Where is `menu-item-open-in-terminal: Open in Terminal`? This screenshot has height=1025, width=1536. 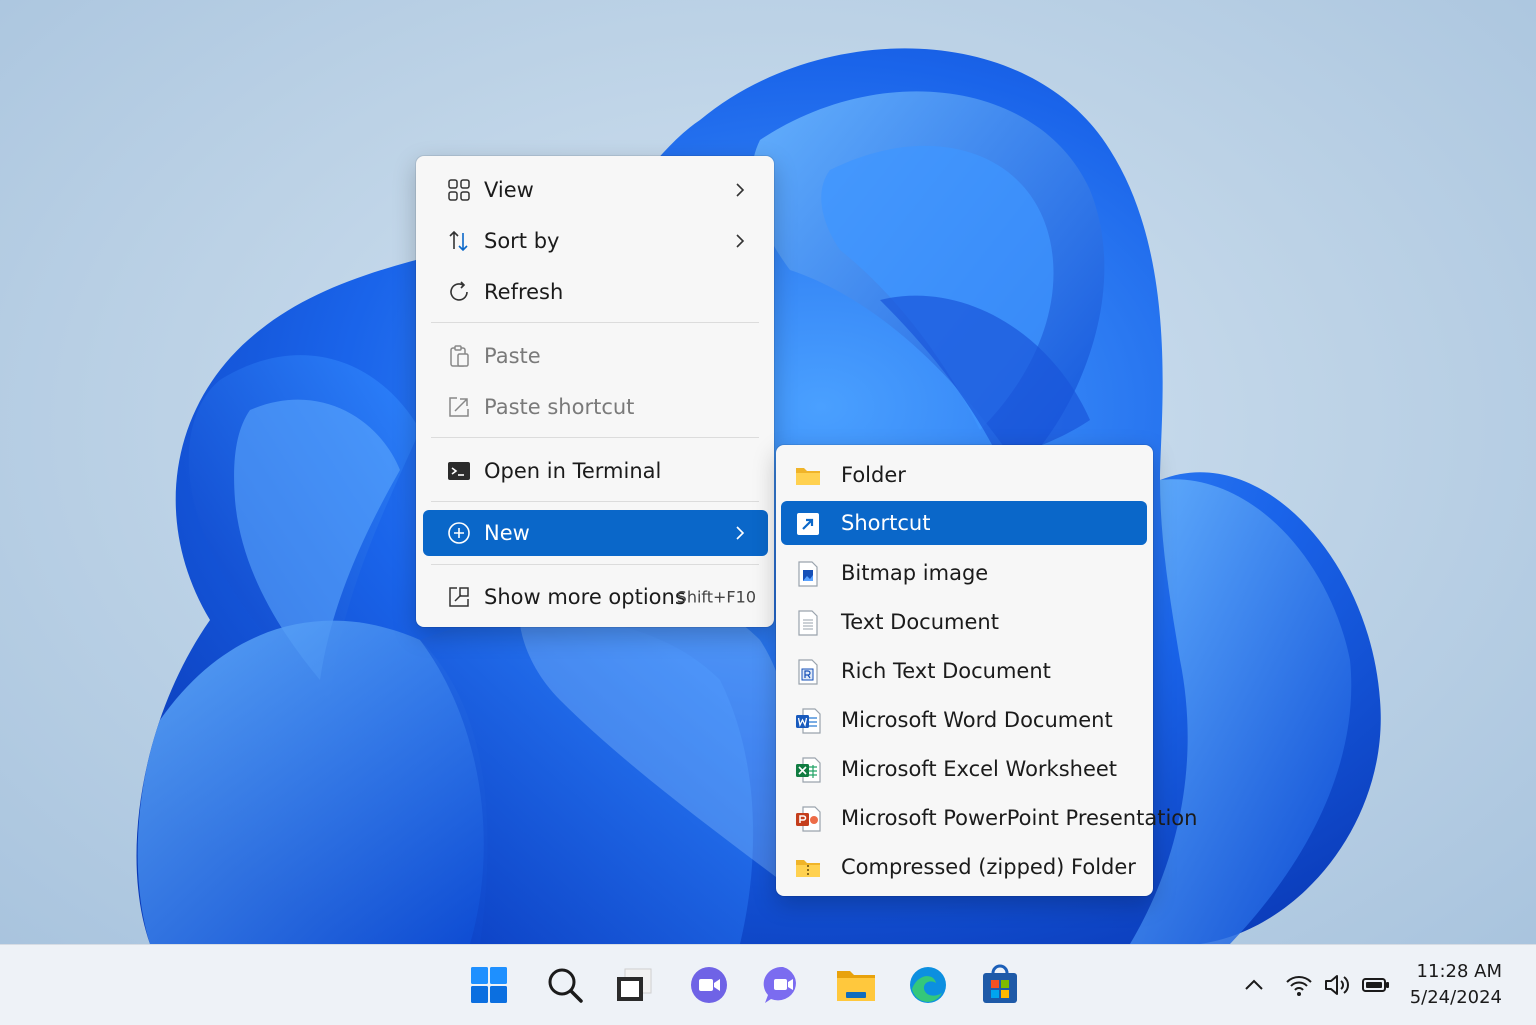 menu-item-open-in-terminal: Open in Terminal is located at coordinates (595, 471).